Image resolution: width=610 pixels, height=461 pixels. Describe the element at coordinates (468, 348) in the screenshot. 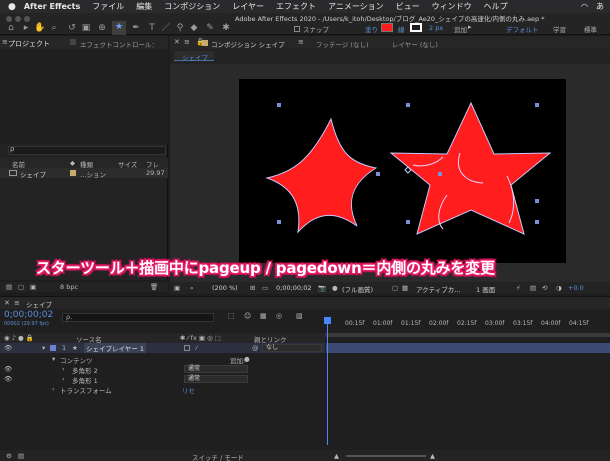

I see `layer-duration-bar` at that location.